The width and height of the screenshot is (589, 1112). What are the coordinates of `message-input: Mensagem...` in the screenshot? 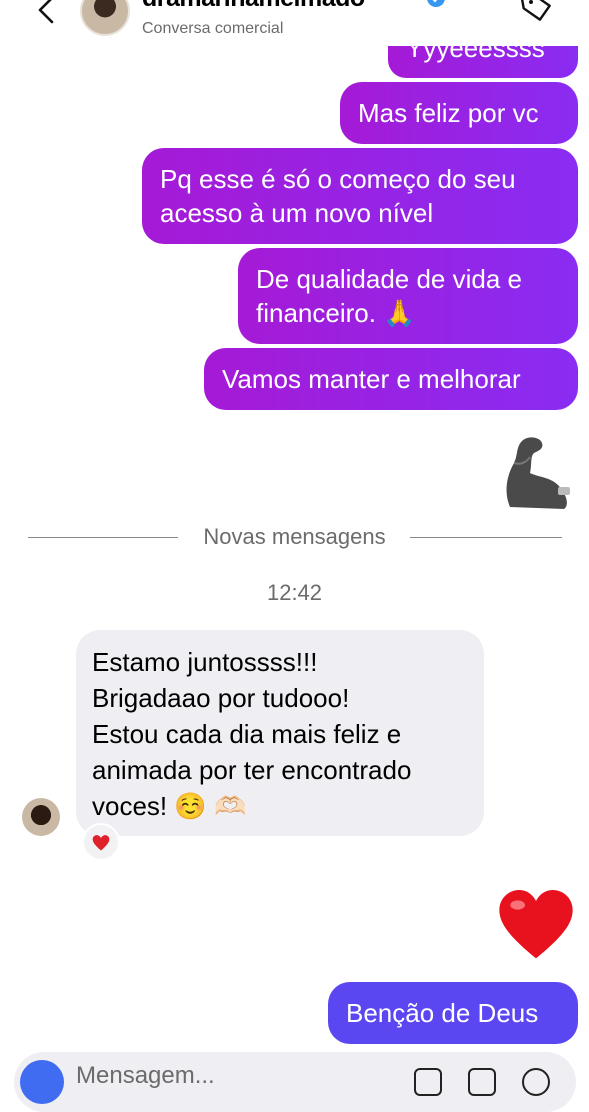 It's located at (145, 1076).